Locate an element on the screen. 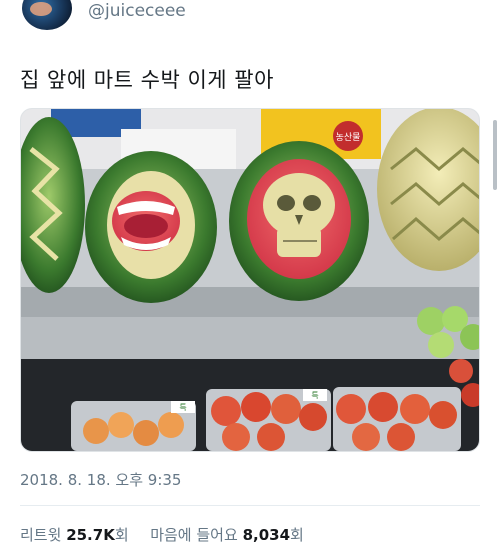  price-sign: 농산물 is located at coordinates (348, 137).